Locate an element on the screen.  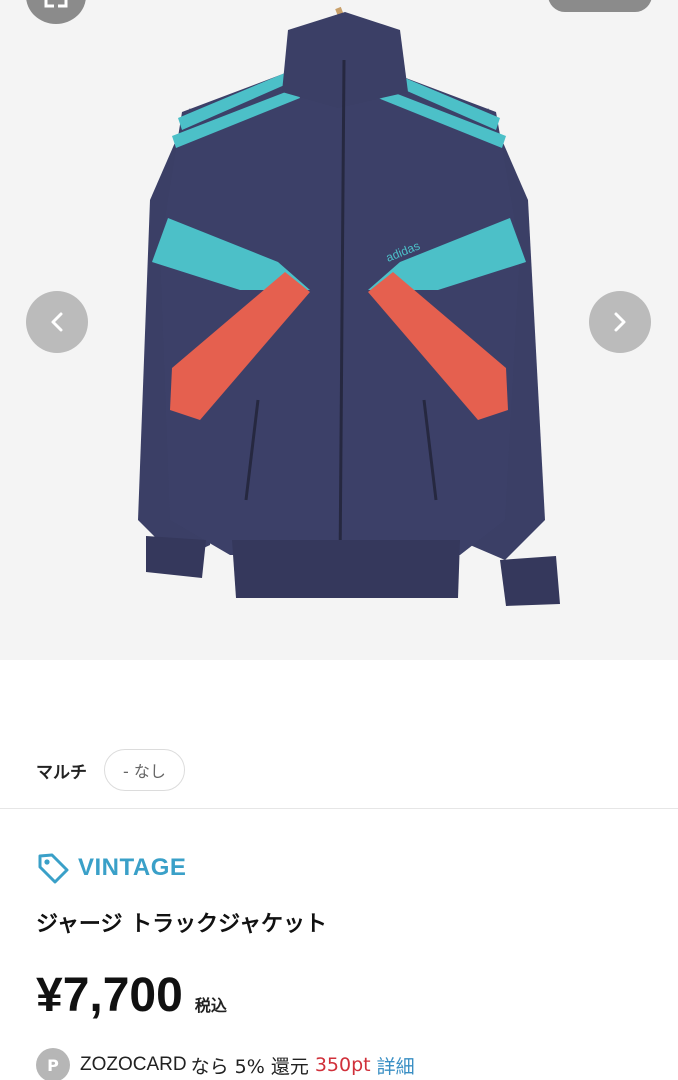
product-title: ジャージ トラックジャケット is located at coordinates (182, 924).